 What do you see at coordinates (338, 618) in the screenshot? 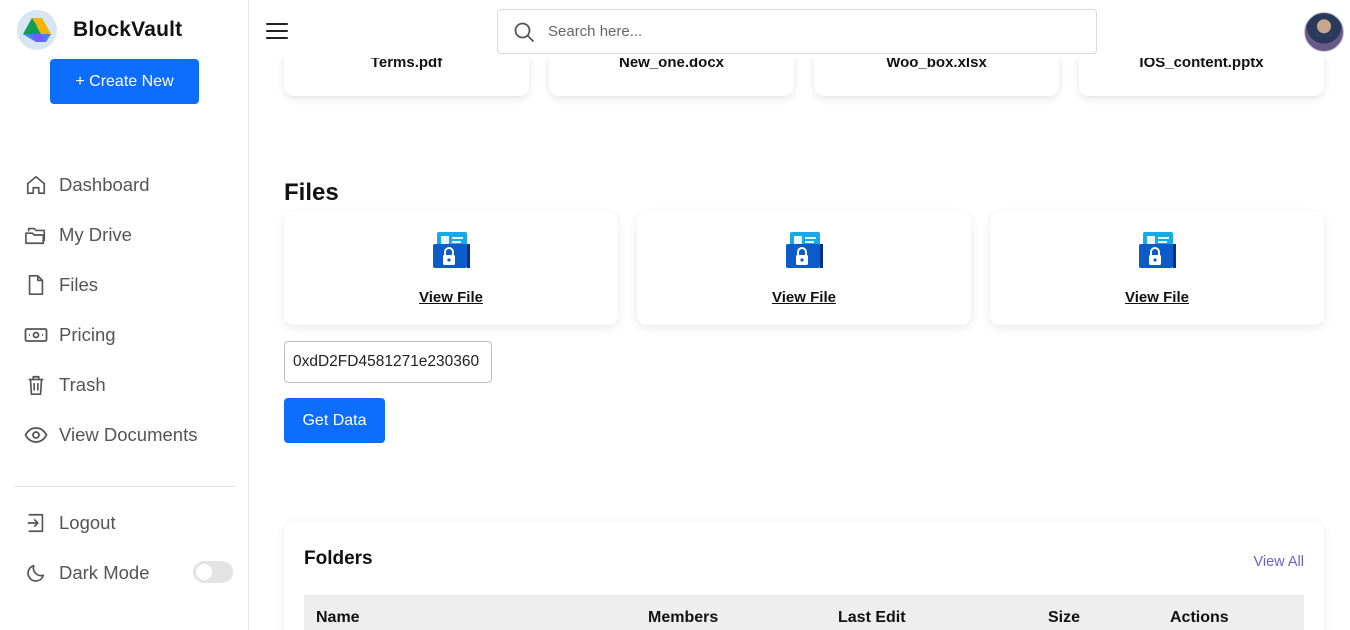
I see `column-header-name: Name` at bounding box center [338, 618].